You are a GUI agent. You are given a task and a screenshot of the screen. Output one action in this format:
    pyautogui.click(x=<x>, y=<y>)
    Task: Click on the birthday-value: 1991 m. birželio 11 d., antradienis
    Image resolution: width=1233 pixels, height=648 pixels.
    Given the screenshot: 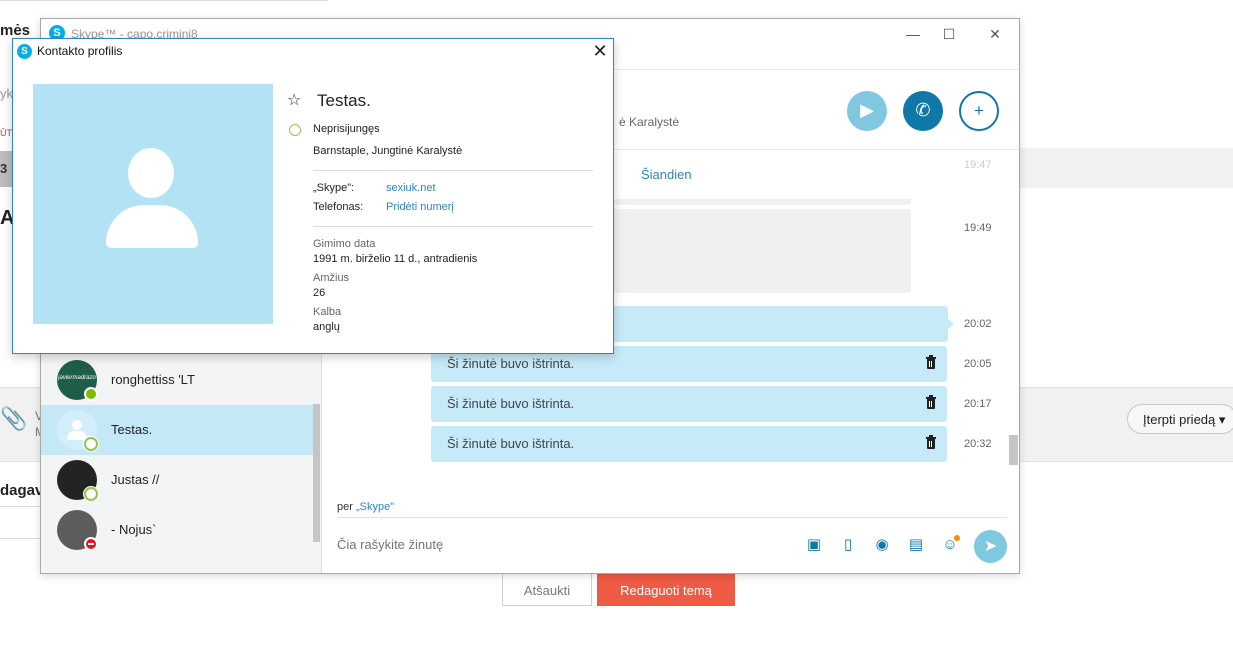 What is the action you would take?
    pyautogui.click(x=395, y=259)
    